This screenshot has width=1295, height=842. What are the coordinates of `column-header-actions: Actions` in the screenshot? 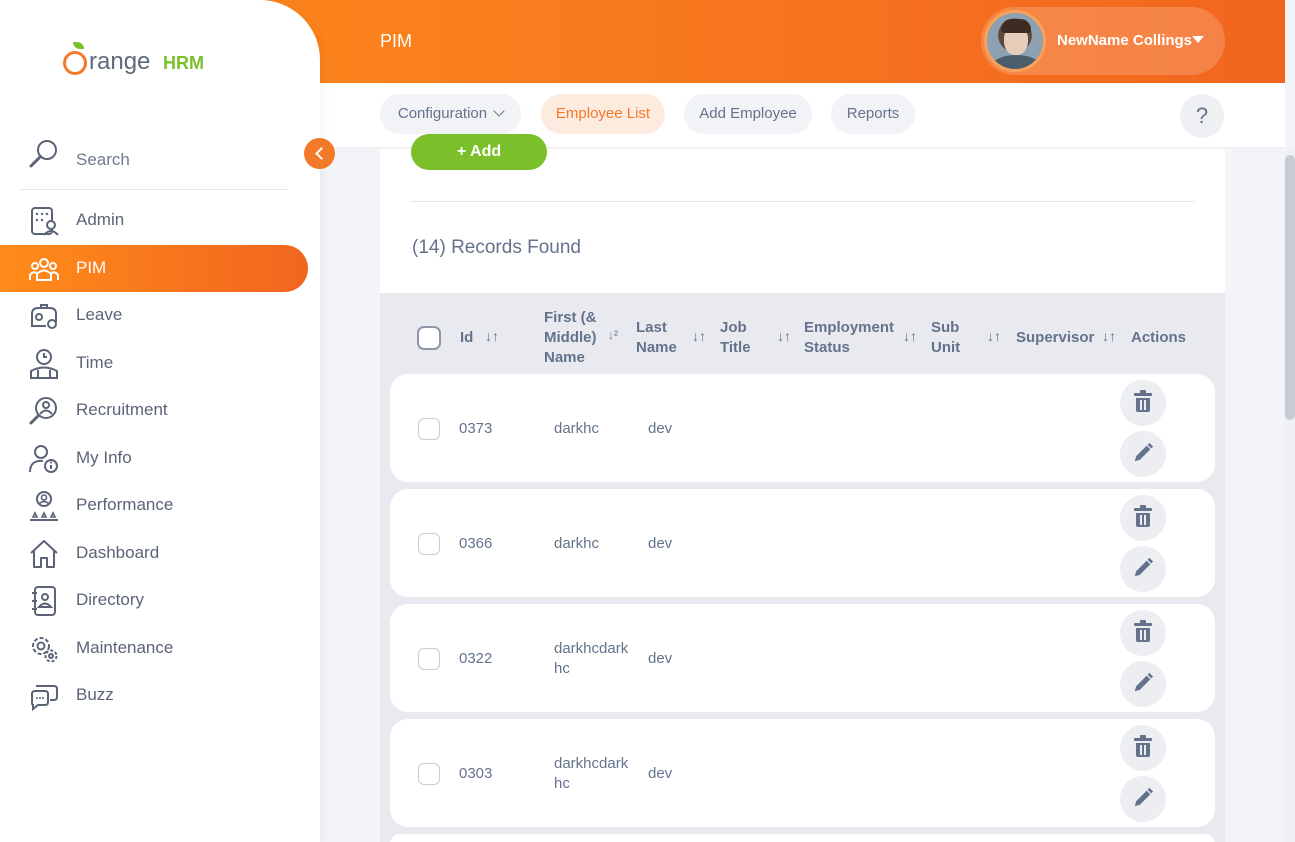 It's located at (1159, 337).